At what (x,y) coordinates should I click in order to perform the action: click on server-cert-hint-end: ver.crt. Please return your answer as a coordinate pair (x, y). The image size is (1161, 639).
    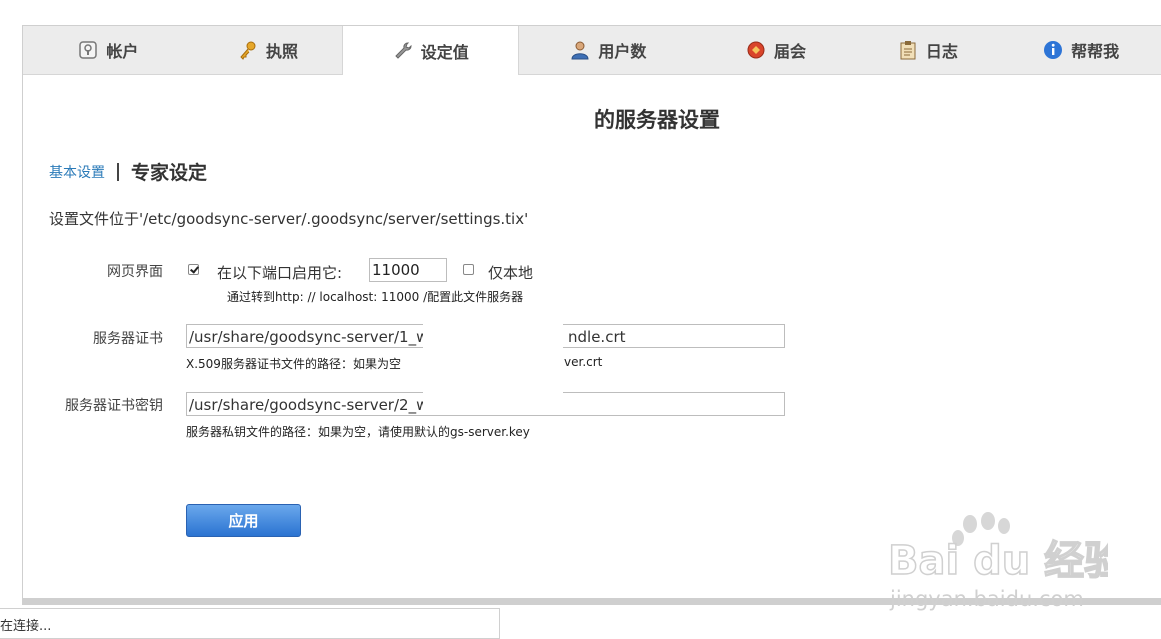
    Looking at the image, I should click on (583, 362).